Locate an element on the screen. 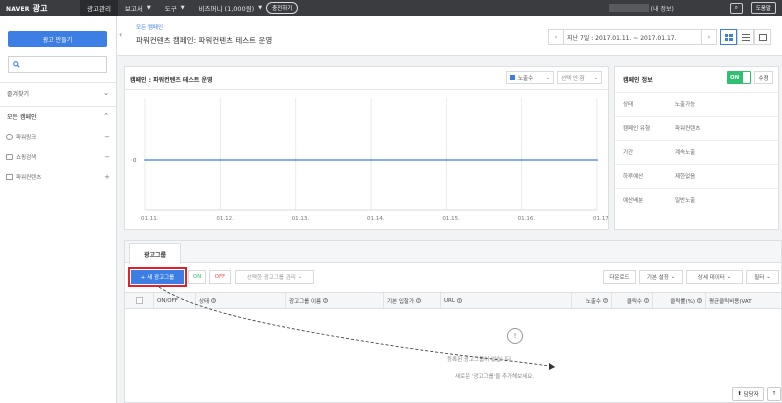 This screenshot has width=782, height=403. create-ad-button: 광고 만들기 is located at coordinates (57, 39).